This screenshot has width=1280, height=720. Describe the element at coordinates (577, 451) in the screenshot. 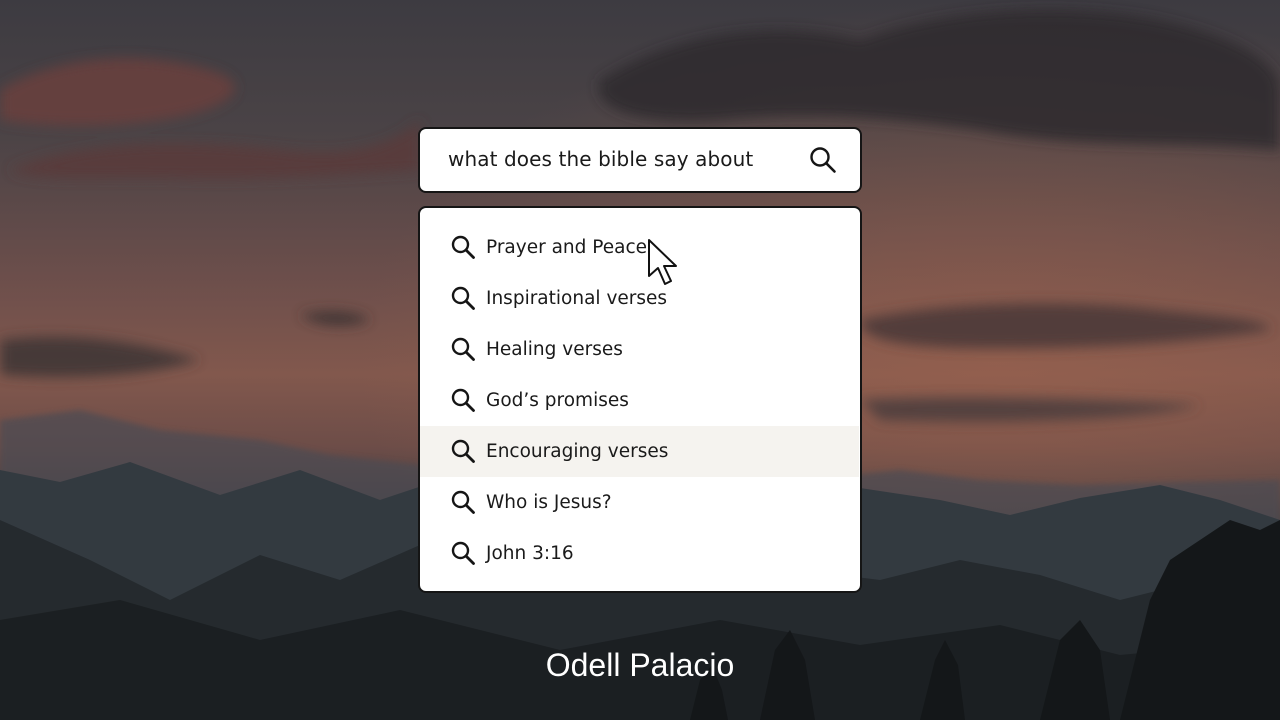

I see `suggestion-label: Encouraging verses` at that location.